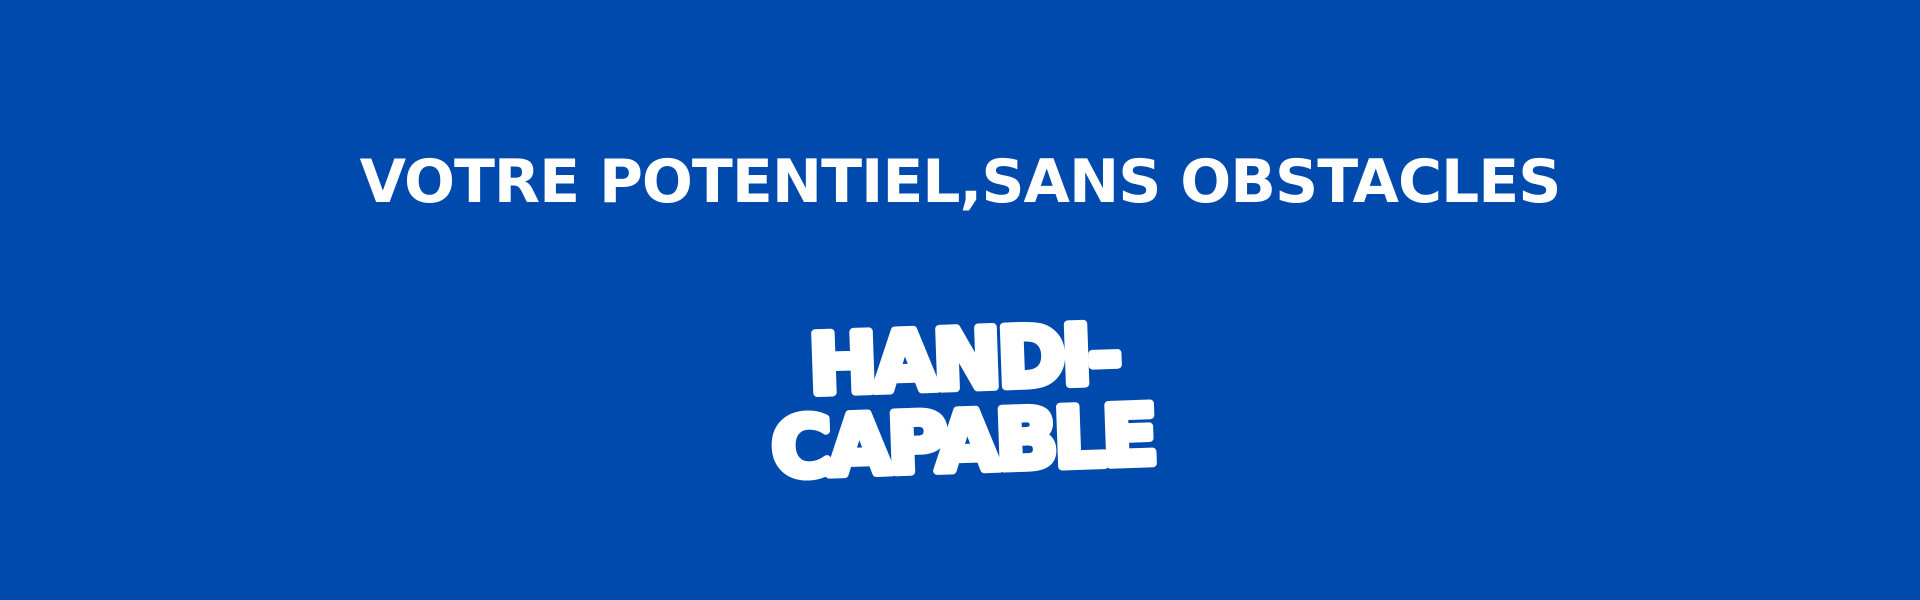 Image resolution: width=1920 pixels, height=600 pixels. Describe the element at coordinates (963, 442) in the screenshot. I see `logo-line-2: CAPABLE` at that location.